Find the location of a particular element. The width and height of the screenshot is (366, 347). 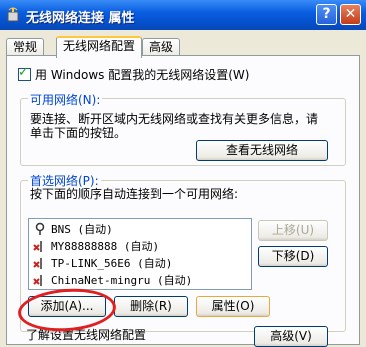

tab-advanced: 高级 is located at coordinates (161, 47).